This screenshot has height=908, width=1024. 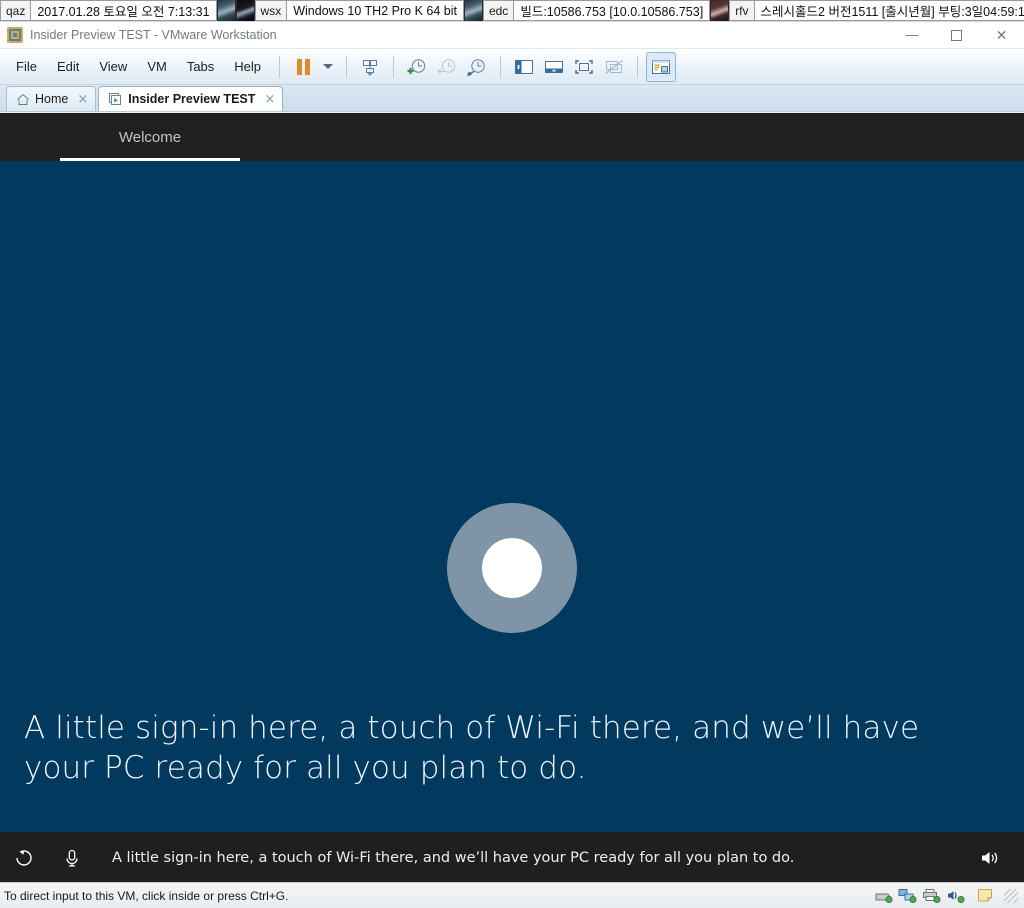 I want to click on fullscreen-icon, so click(x=584, y=66).